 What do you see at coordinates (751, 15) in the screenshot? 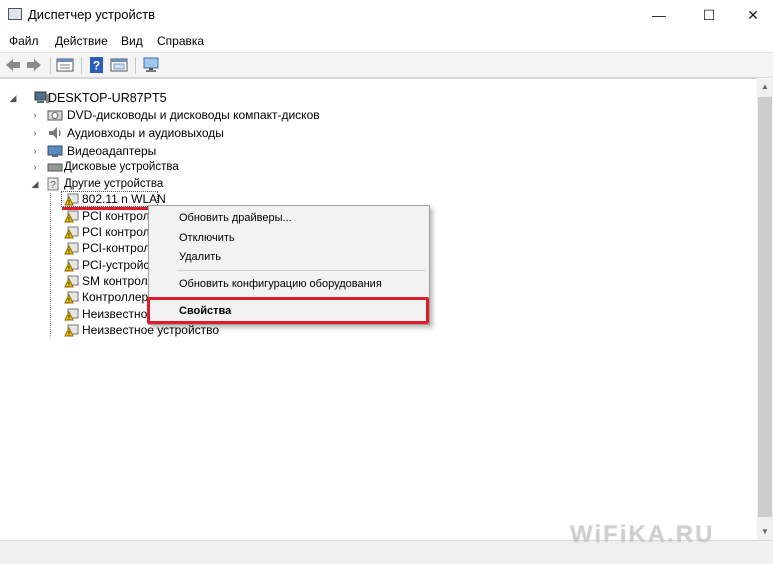
I see `close-button: ✕` at bounding box center [751, 15].